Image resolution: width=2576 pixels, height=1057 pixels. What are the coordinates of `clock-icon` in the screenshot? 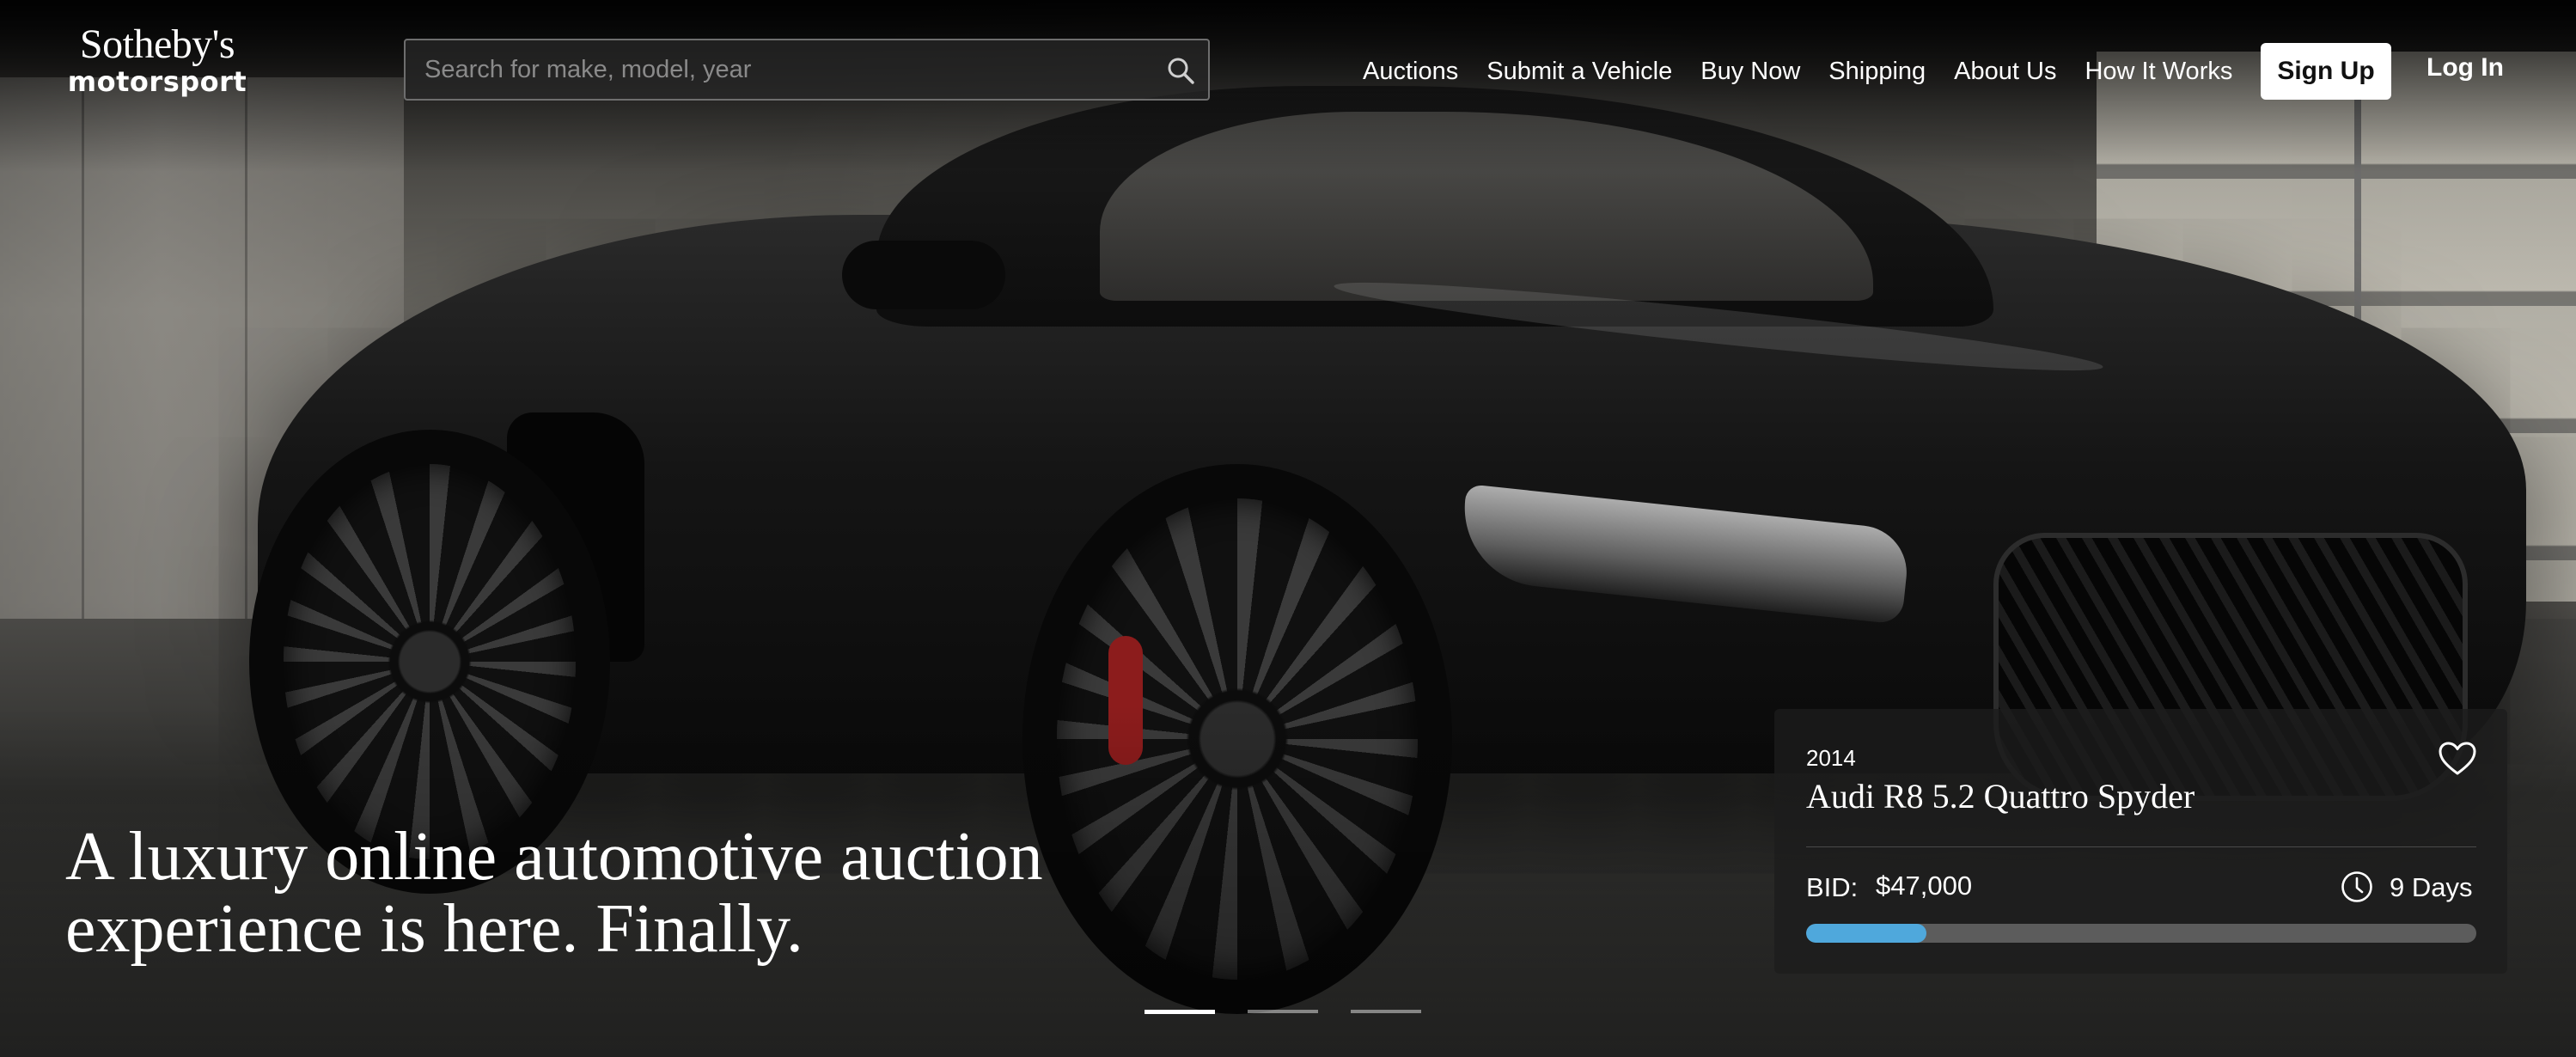 It's located at (2356, 887).